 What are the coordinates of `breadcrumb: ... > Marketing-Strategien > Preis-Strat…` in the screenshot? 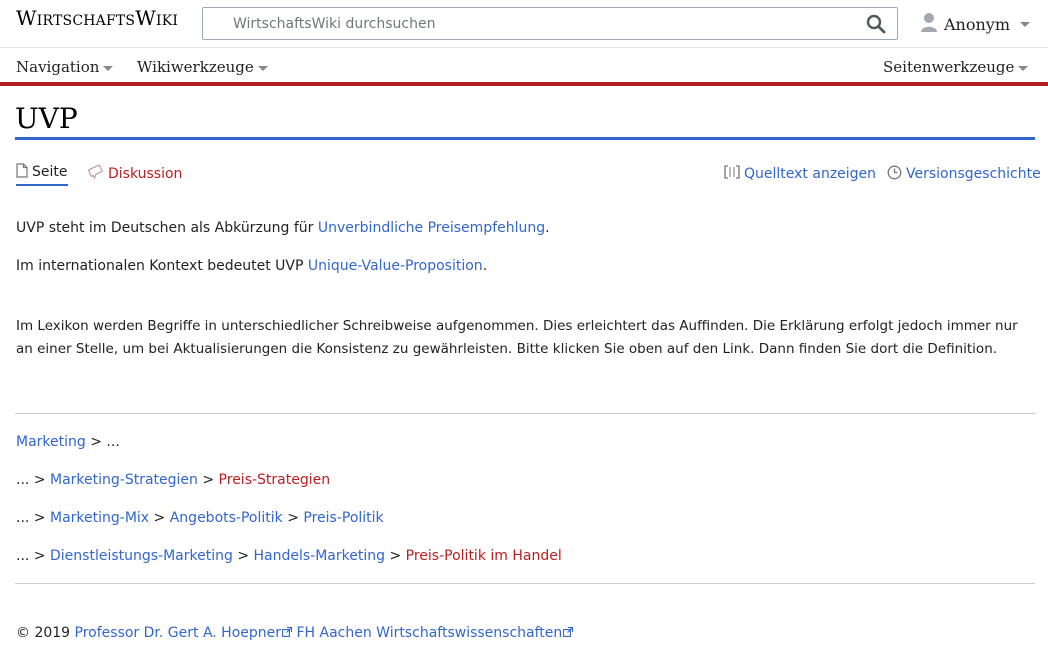 It's located at (173, 480).